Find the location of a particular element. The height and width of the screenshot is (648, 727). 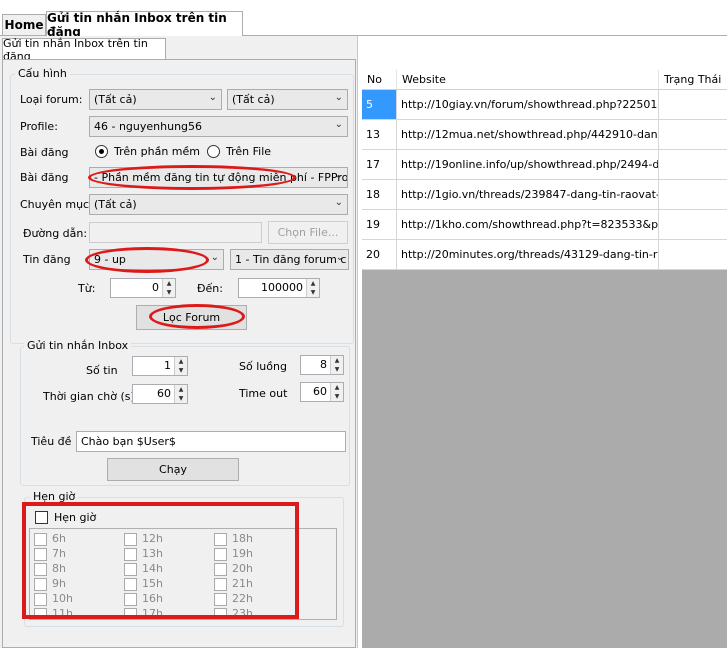

config-legend: Cấu hình is located at coordinates (42, 73).